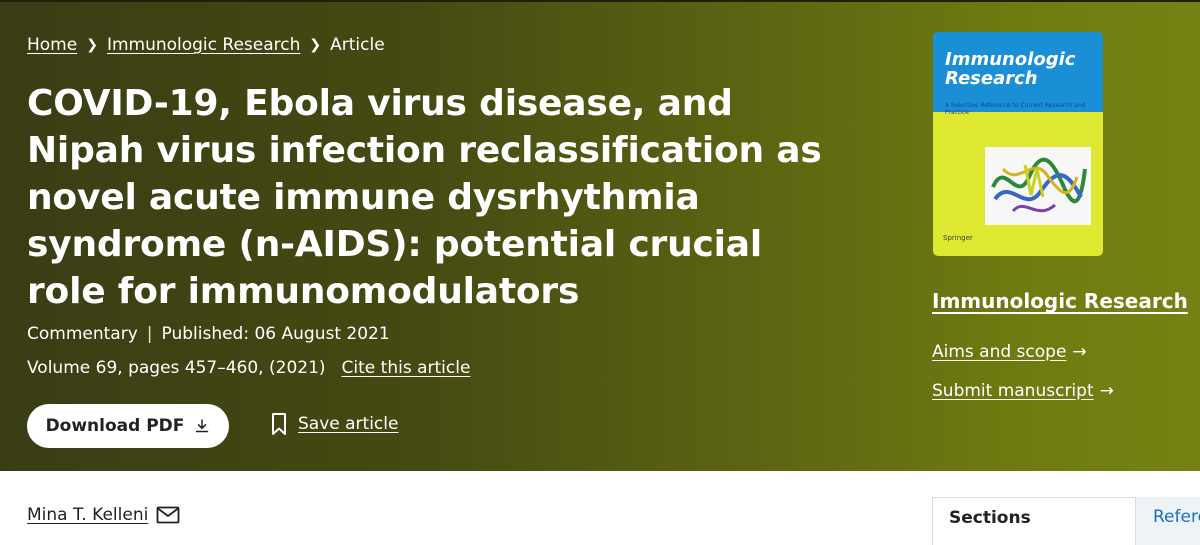 The image size is (1200, 545). What do you see at coordinates (348, 424) in the screenshot?
I see `save-article-label: Save article` at bounding box center [348, 424].